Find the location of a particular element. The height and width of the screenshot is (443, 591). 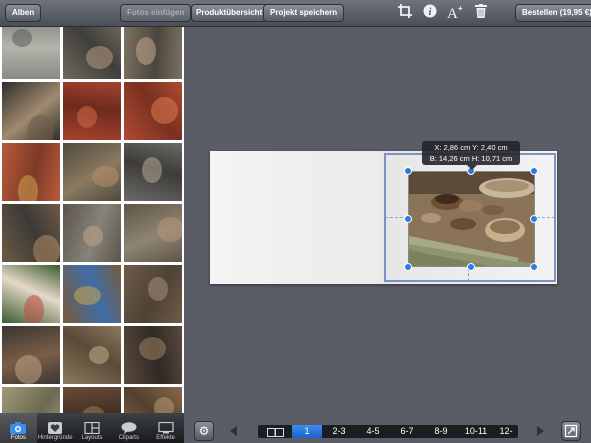

resize-handle-bottom is located at coordinates (471, 267).